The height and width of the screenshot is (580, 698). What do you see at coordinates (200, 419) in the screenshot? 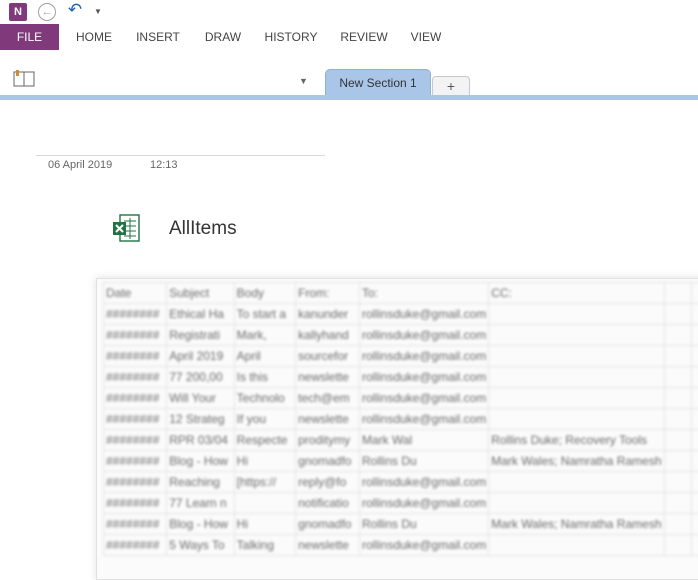
I see `table-cell: 12 Strateg` at bounding box center [200, 419].